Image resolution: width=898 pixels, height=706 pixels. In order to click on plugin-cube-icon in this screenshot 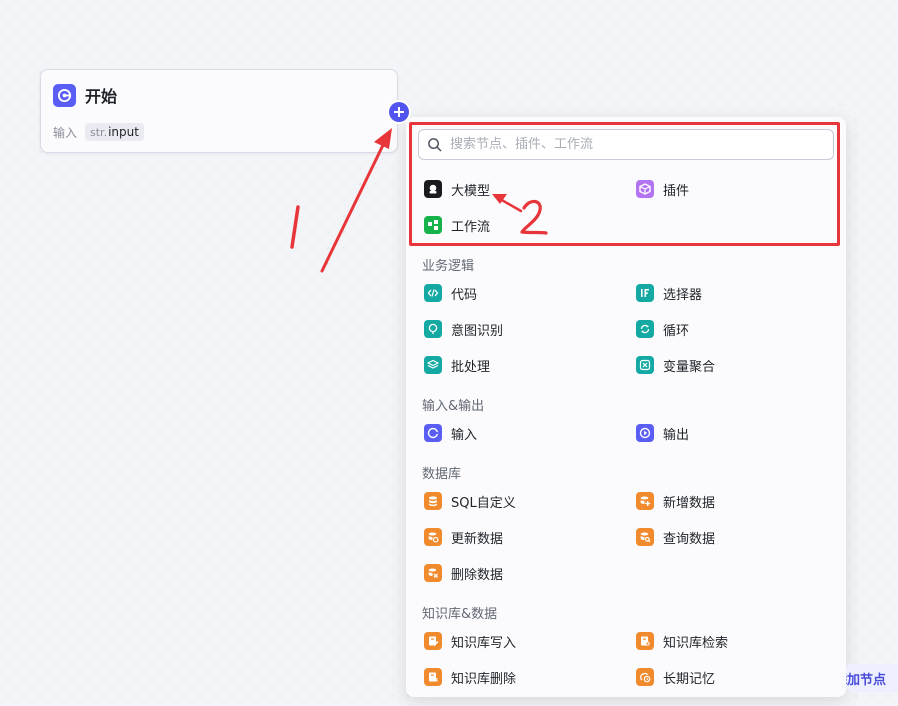, I will do `click(645, 189)`.